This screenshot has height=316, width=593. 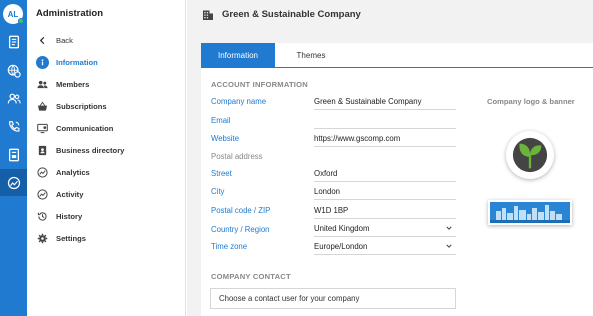 What do you see at coordinates (333, 298) in the screenshot?
I see `contact-user-select: Choose a contact user for your company` at bounding box center [333, 298].